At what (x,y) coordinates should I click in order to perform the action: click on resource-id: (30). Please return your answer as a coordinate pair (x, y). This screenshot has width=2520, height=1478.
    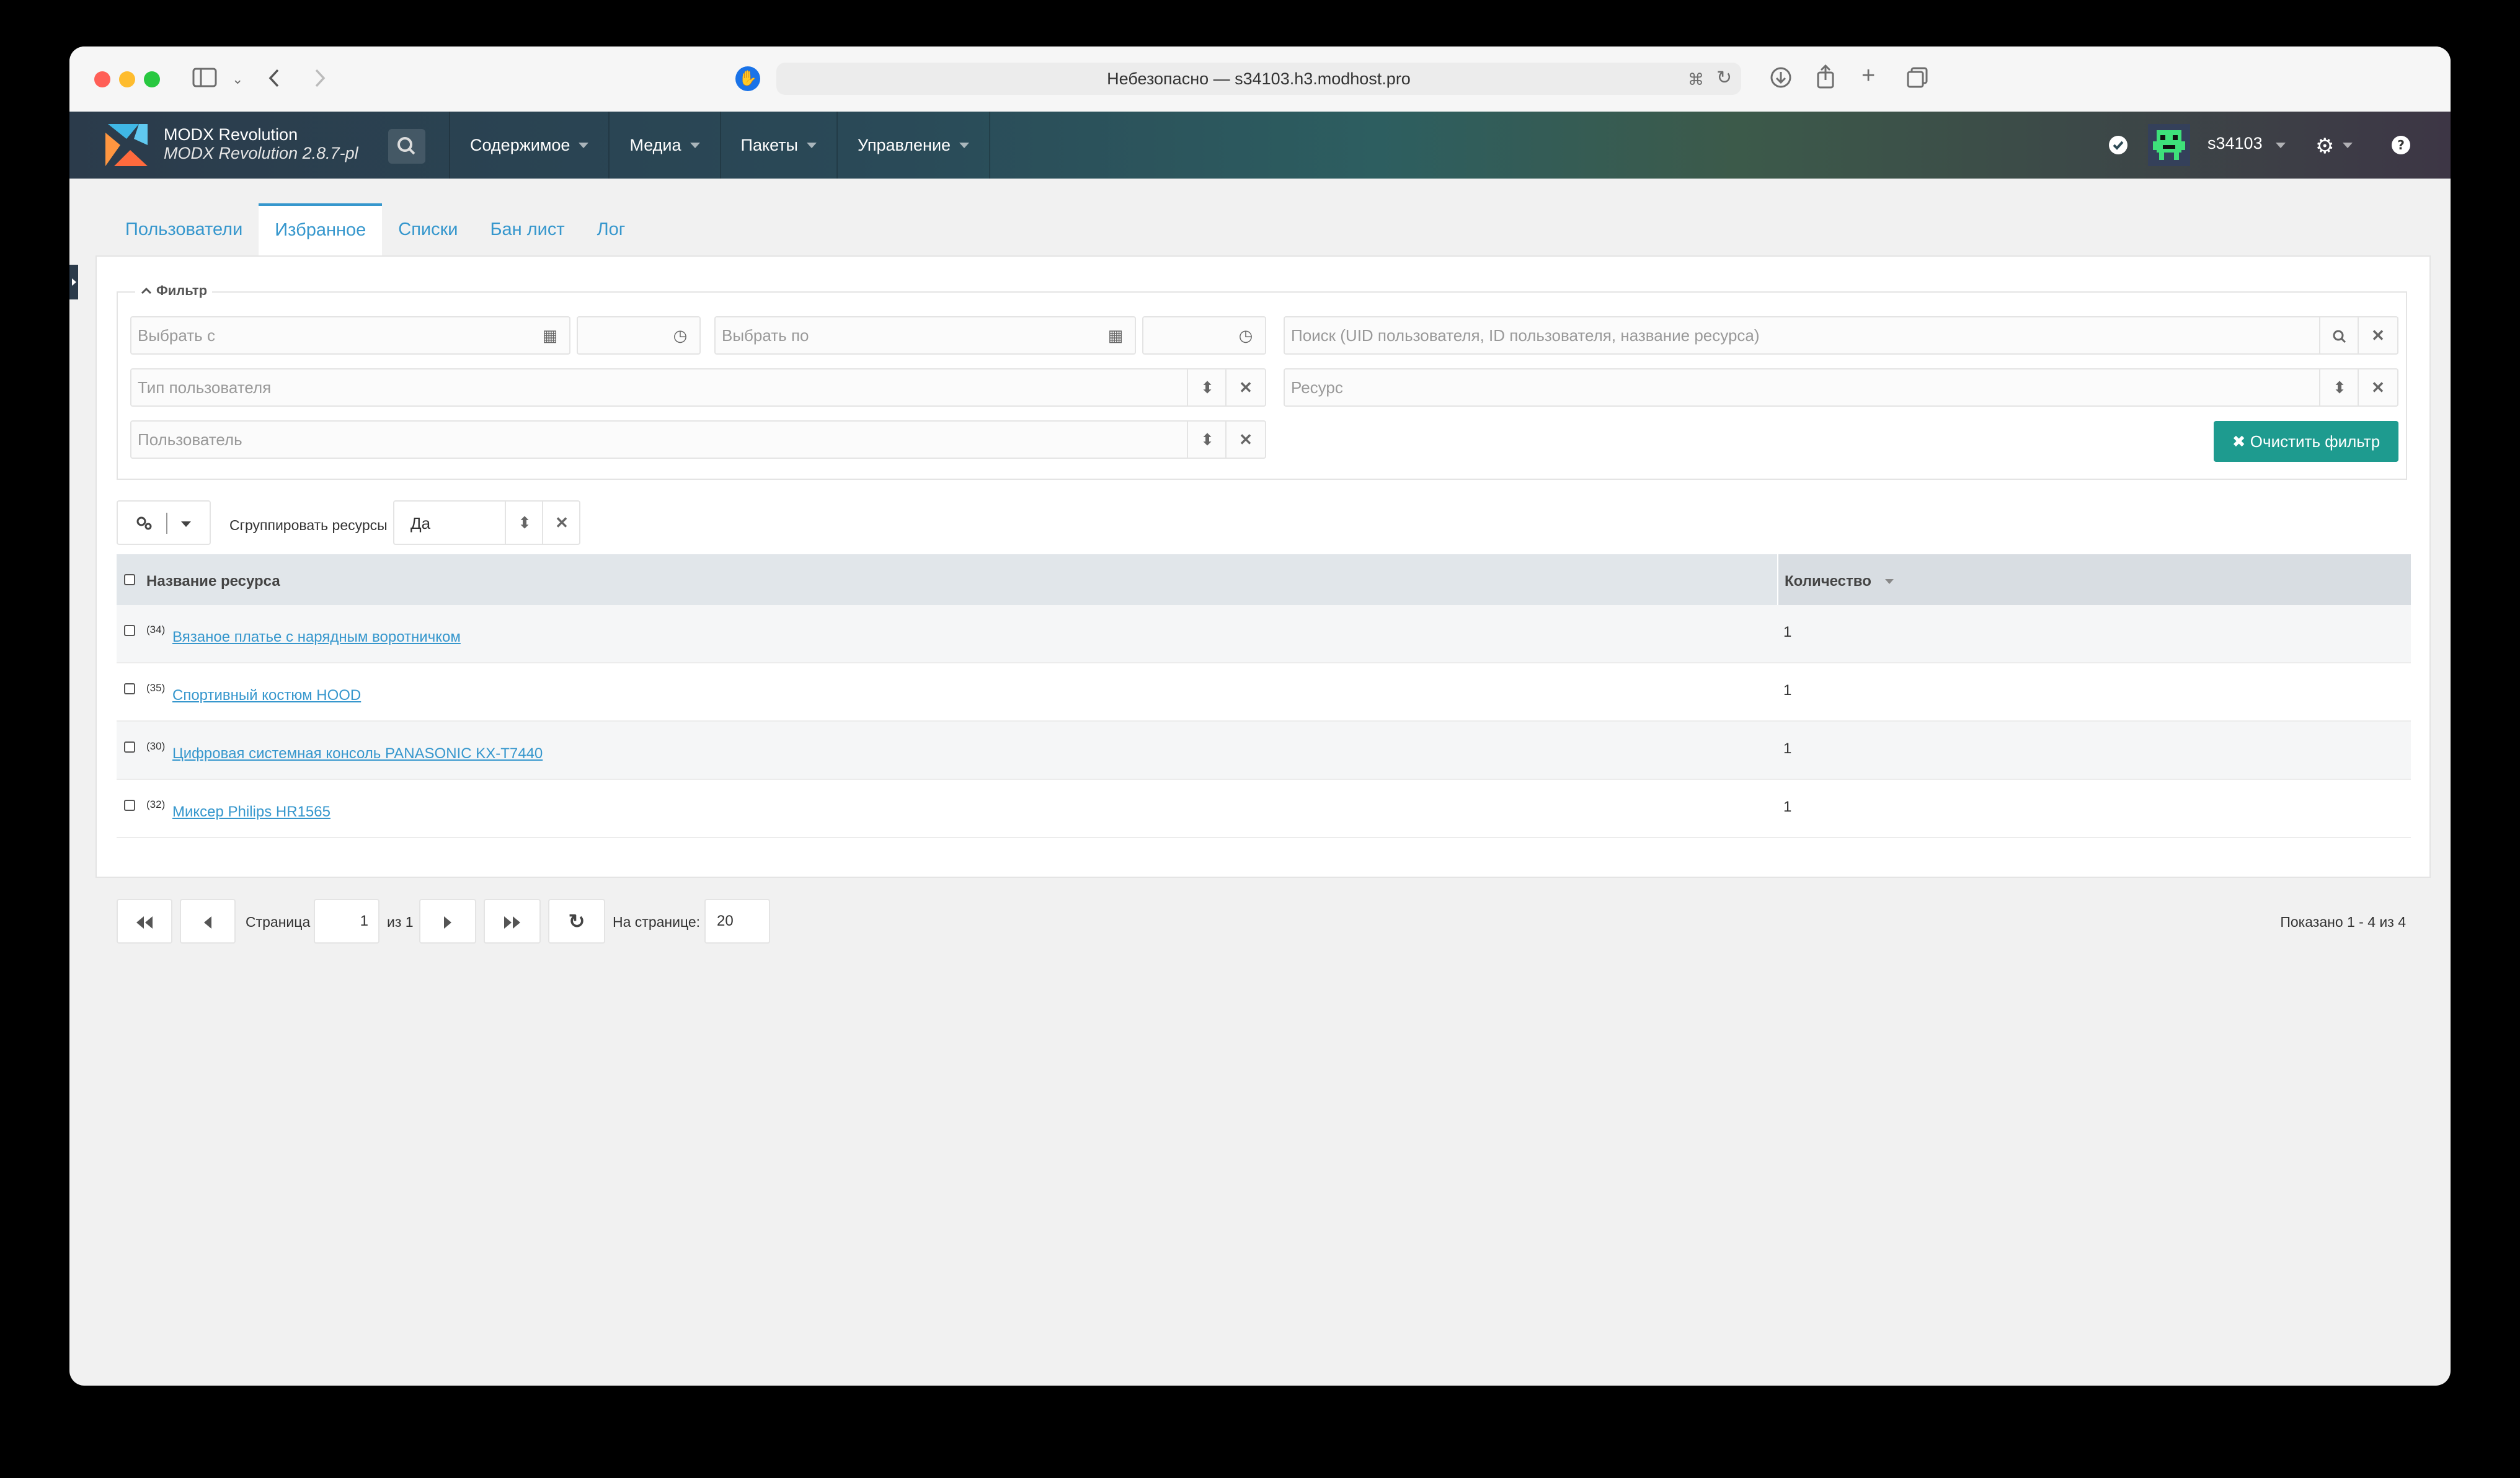
    Looking at the image, I should click on (156, 746).